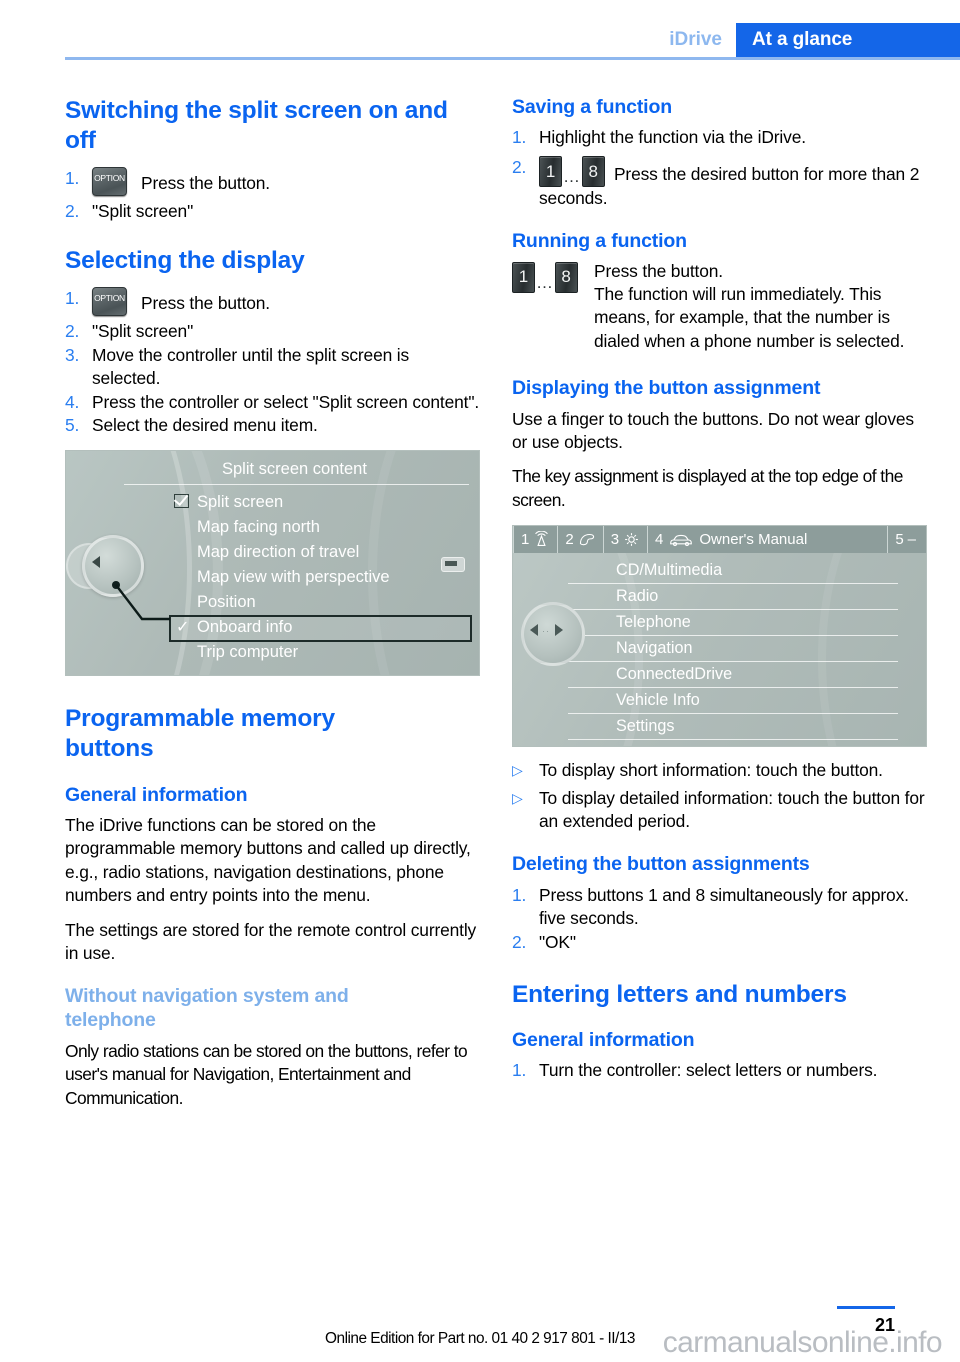 The height and width of the screenshot is (1362, 960). Describe the element at coordinates (626, 540) in the screenshot. I see `memory-slot-3: 3` at that location.